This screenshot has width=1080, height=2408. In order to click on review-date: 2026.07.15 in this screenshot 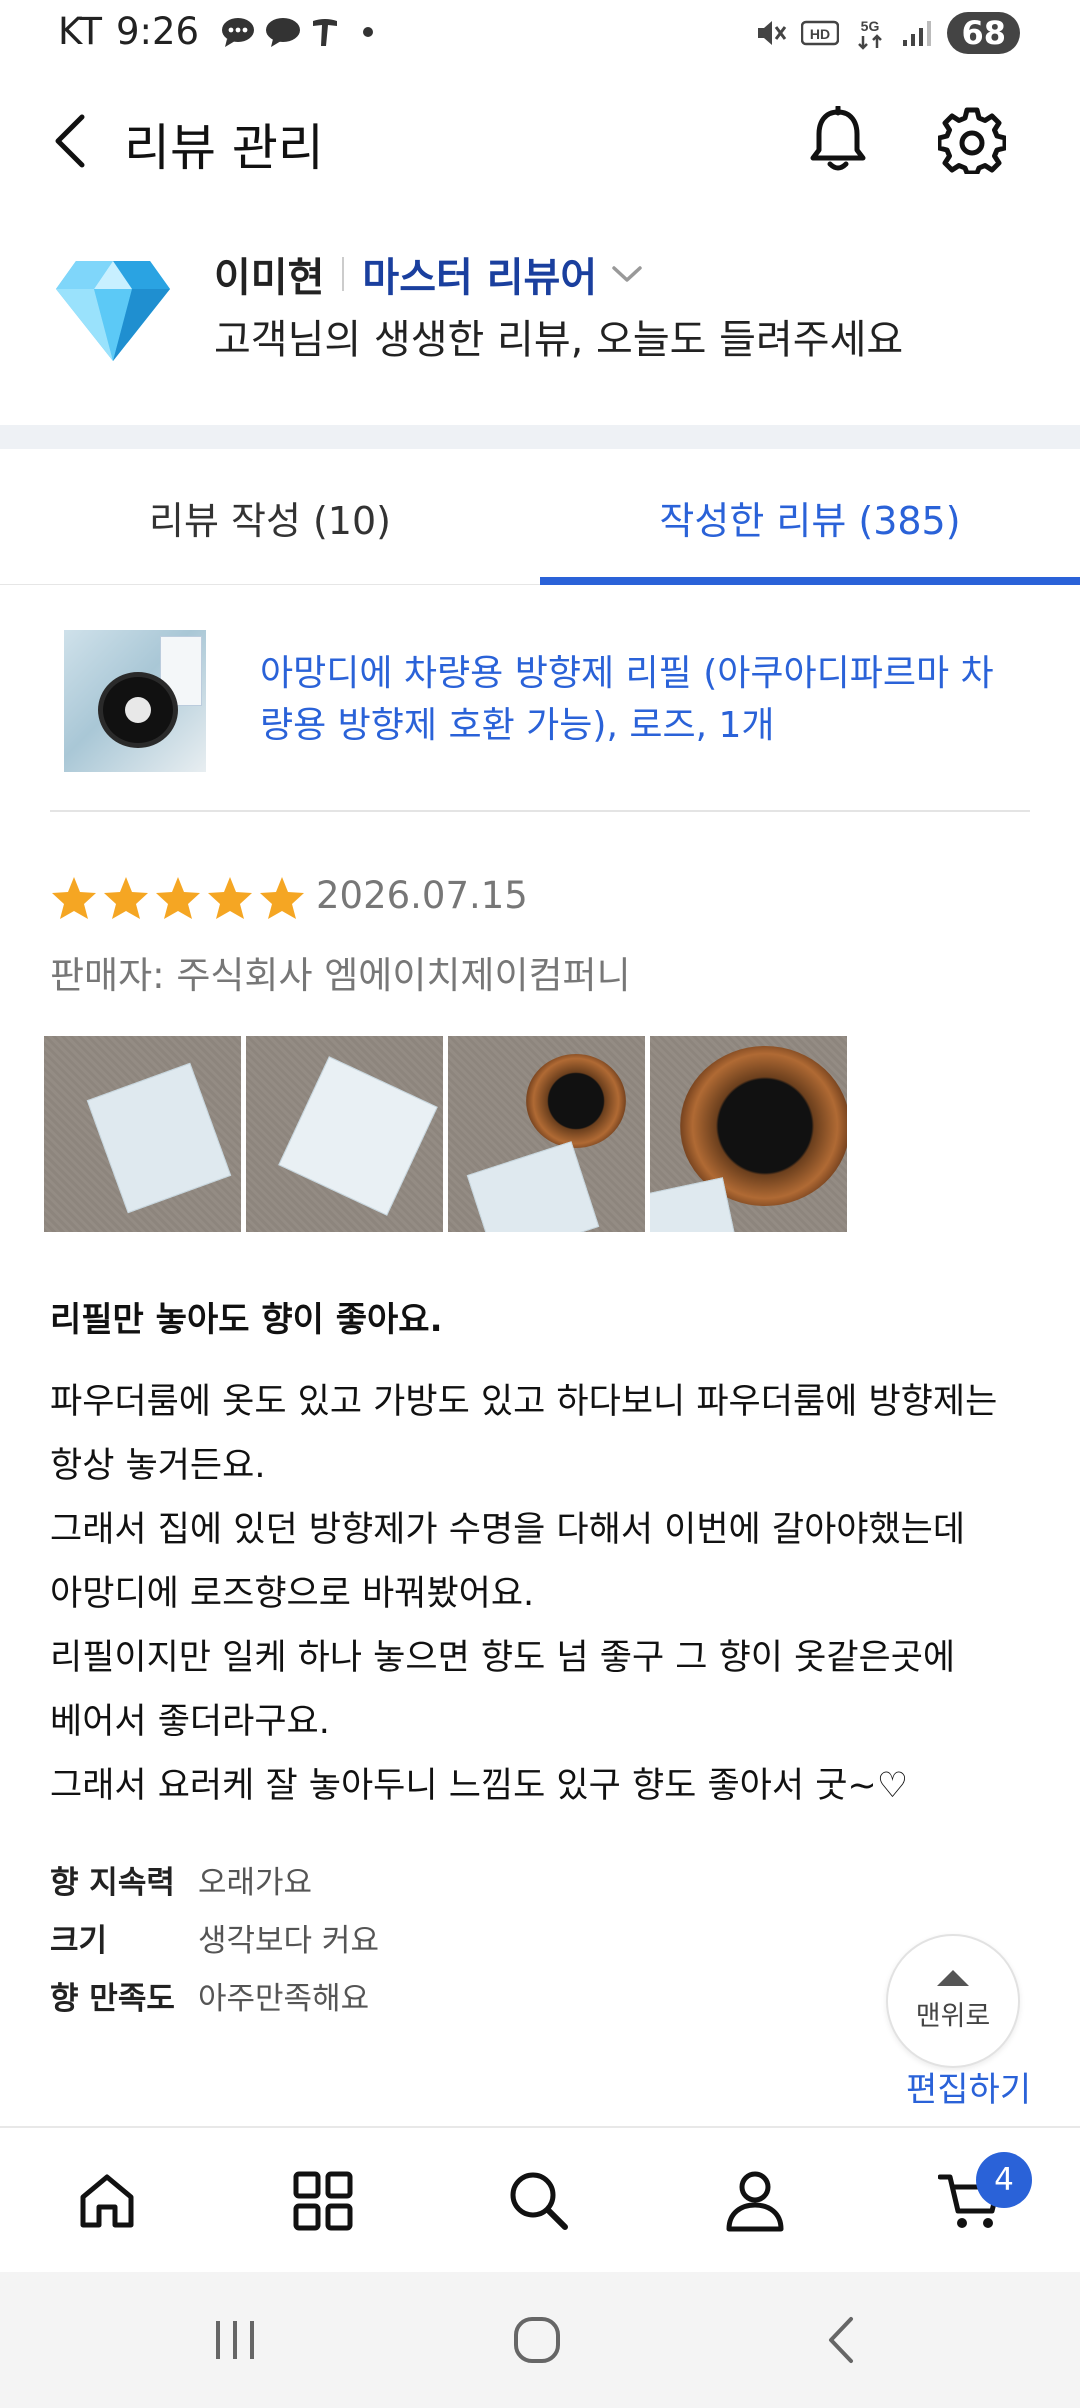, I will do `click(422, 895)`.